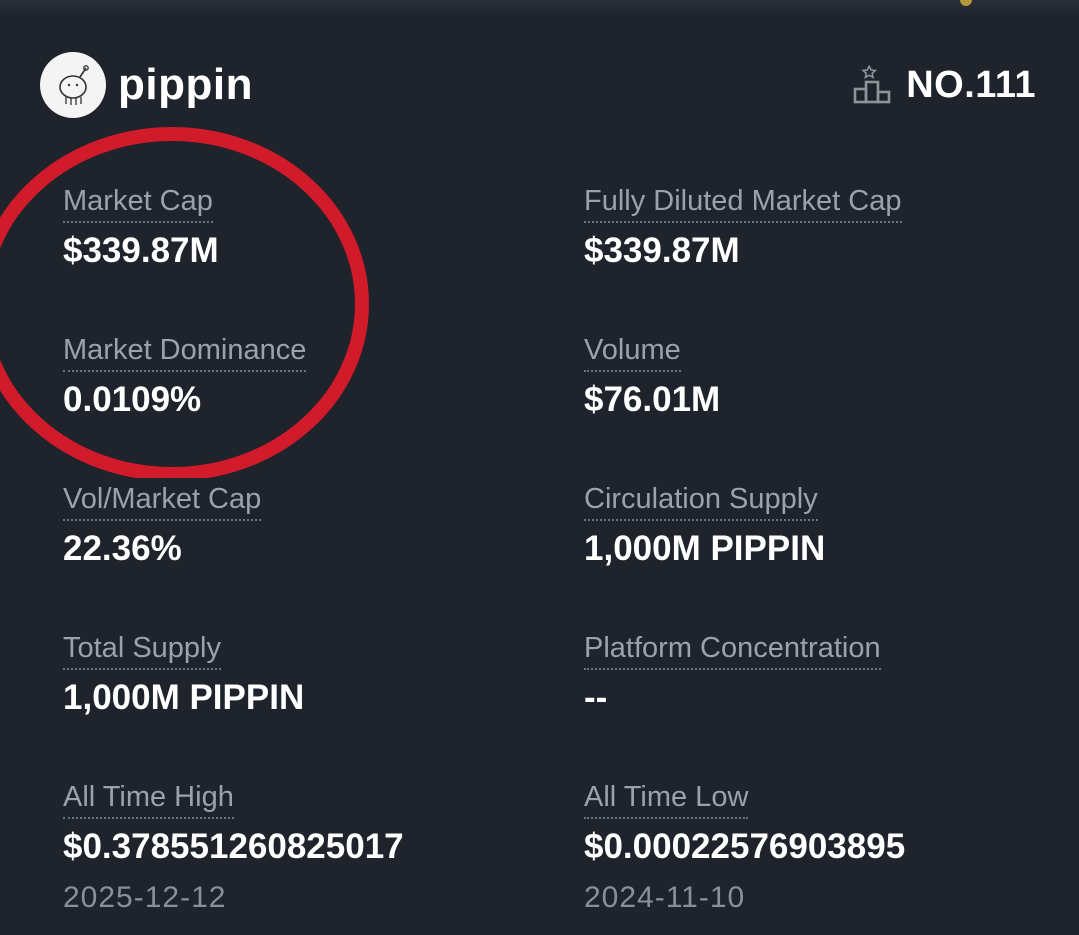  What do you see at coordinates (162, 501) in the screenshot?
I see `stat-label: Vol/Market Cap` at bounding box center [162, 501].